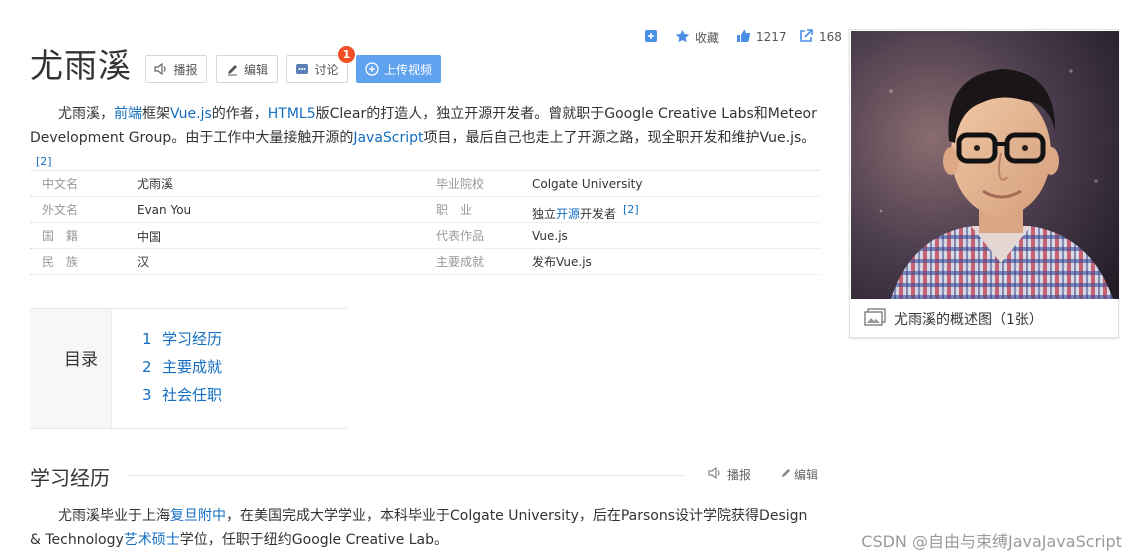 This screenshot has width=1138, height=557. I want to click on info-value: Vue.js, so click(550, 236).